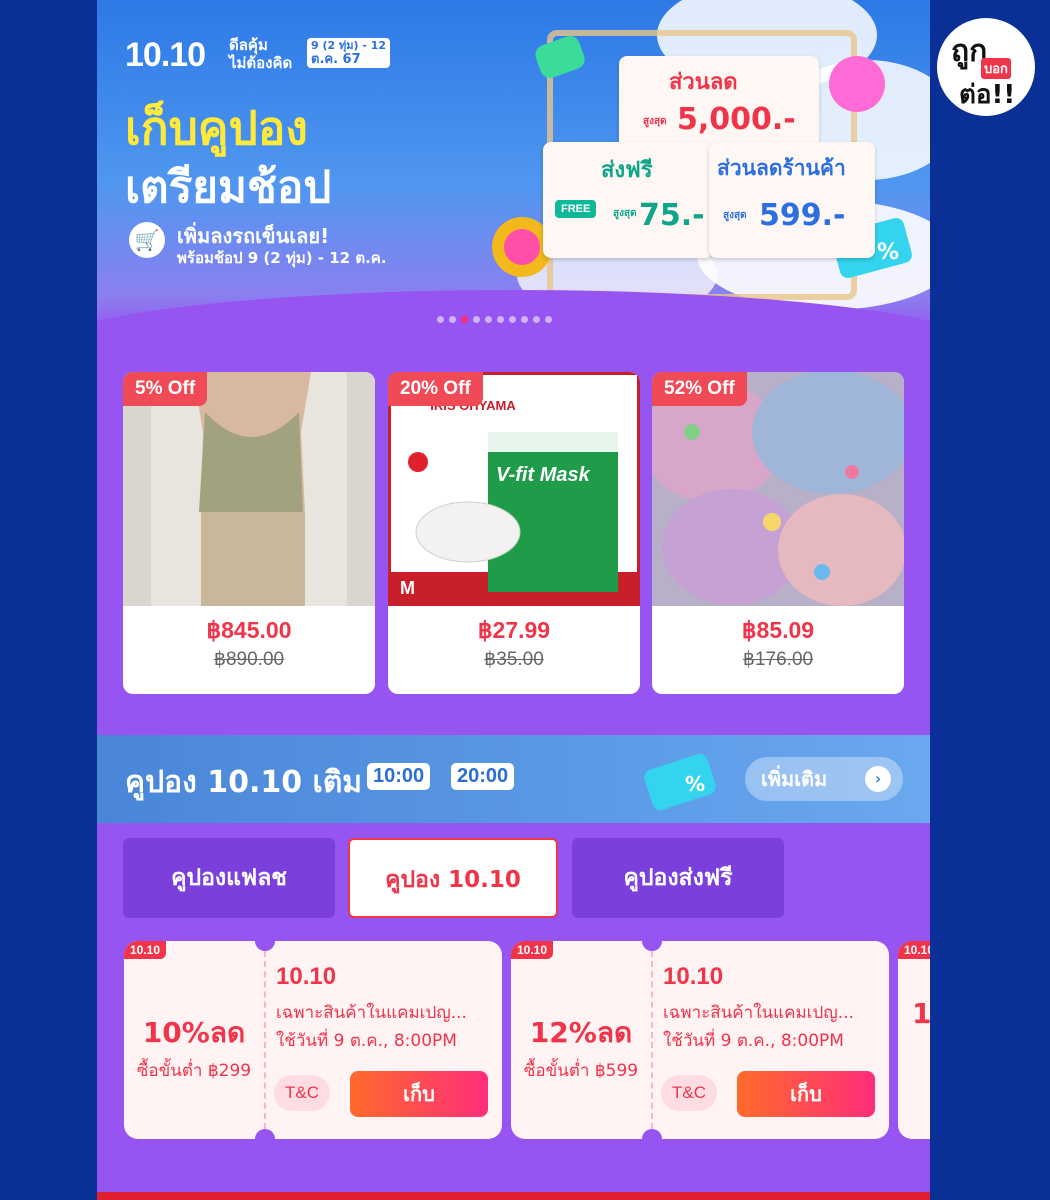 The height and width of the screenshot is (1200, 1050). I want to click on balloon-10-icon, so click(857, 84).